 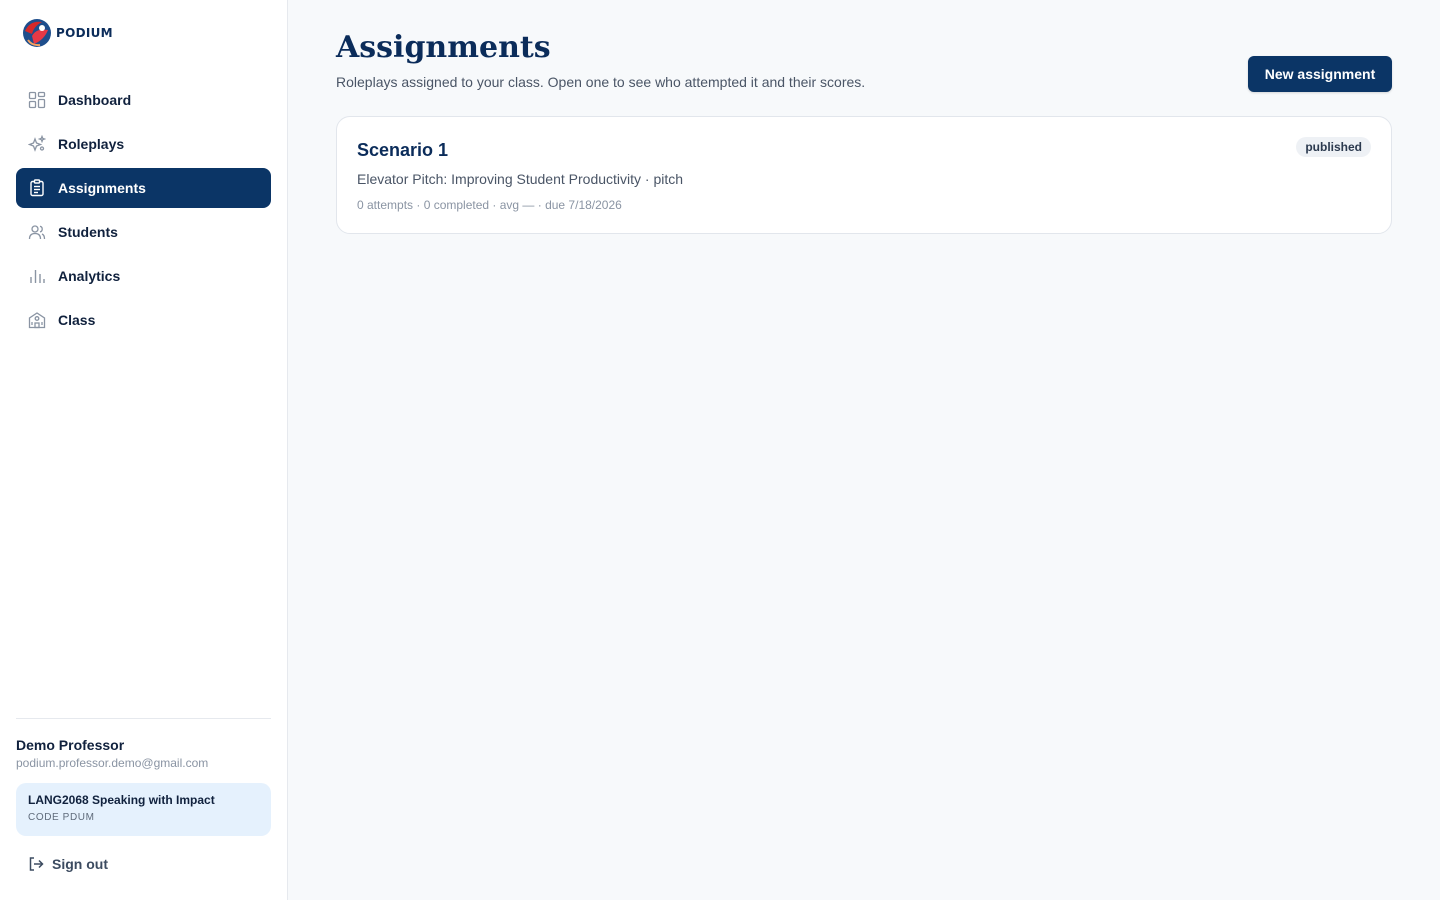 What do you see at coordinates (37, 188) in the screenshot?
I see `clipboard-icon` at bounding box center [37, 188].